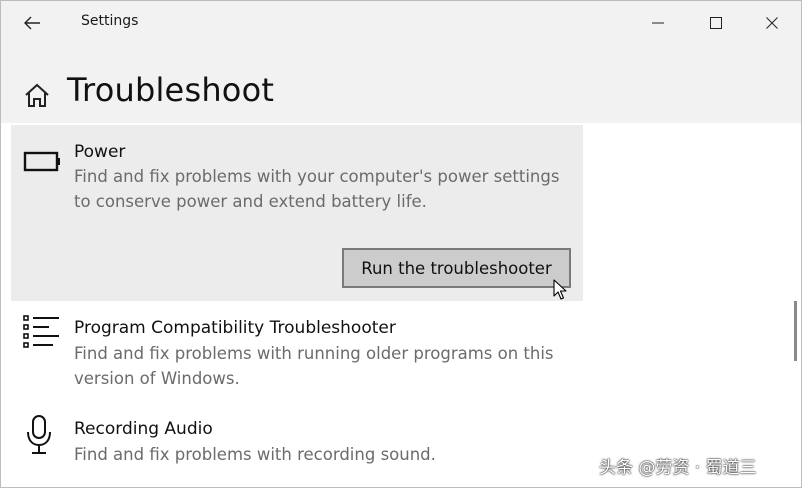 This screenshot has width=802, height=488. What do you see at coordinates (560, 289) in the screenshot?
I see `mouse-cursor-icon` at bounding box center [560, 289].